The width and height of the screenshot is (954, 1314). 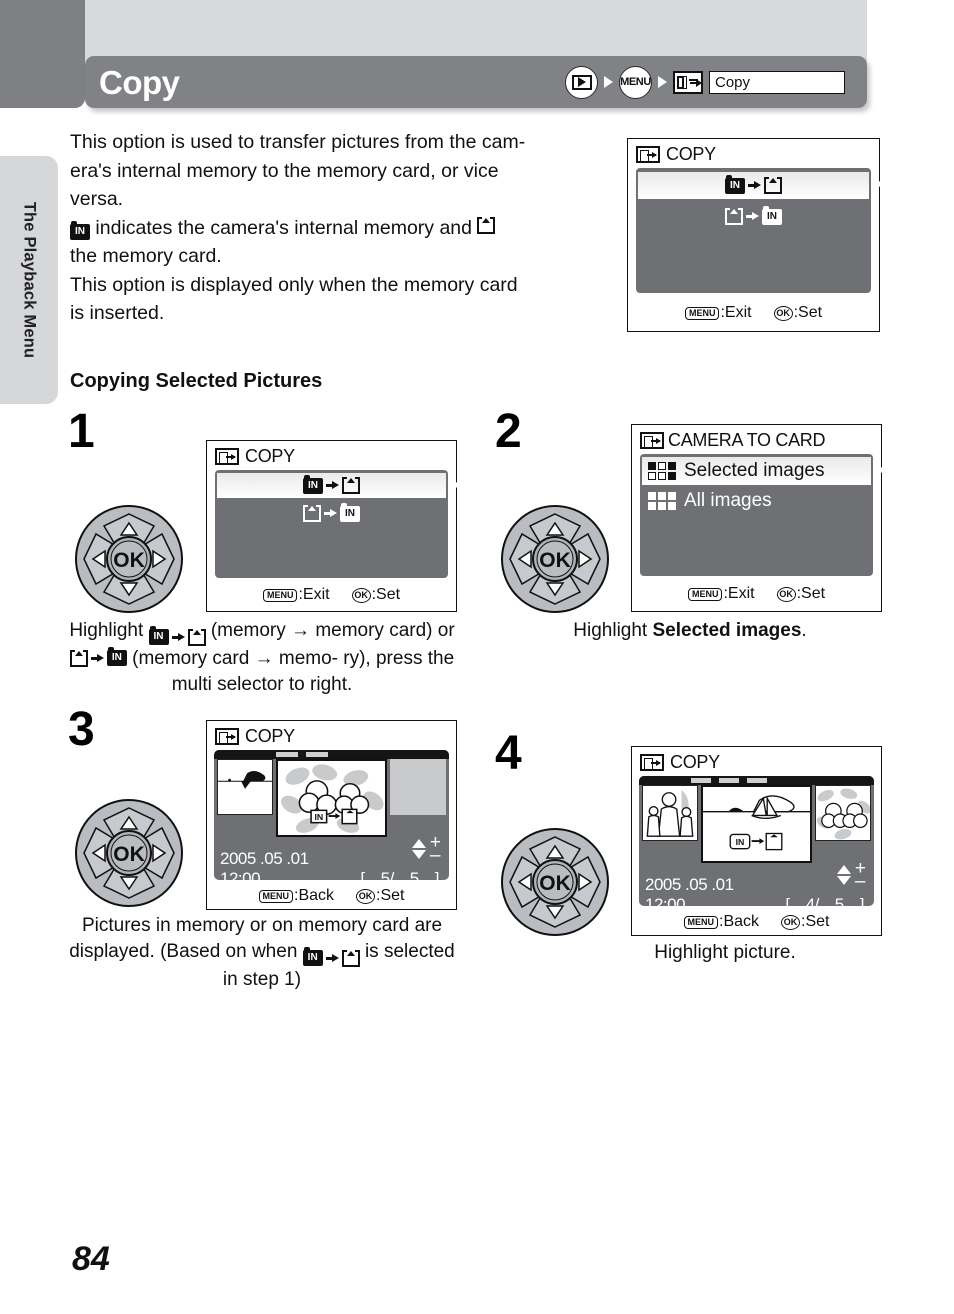 I want to click on section-heading: Copying Selected Pictures, so click(x=196, y=381).